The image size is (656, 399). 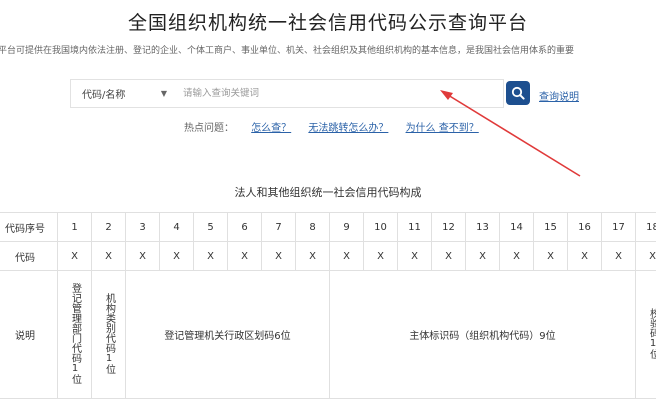 What do you see at coordinates (483, 227) in the screenshot?
I see `position-cell: 13` at bounding box center [483, 227].